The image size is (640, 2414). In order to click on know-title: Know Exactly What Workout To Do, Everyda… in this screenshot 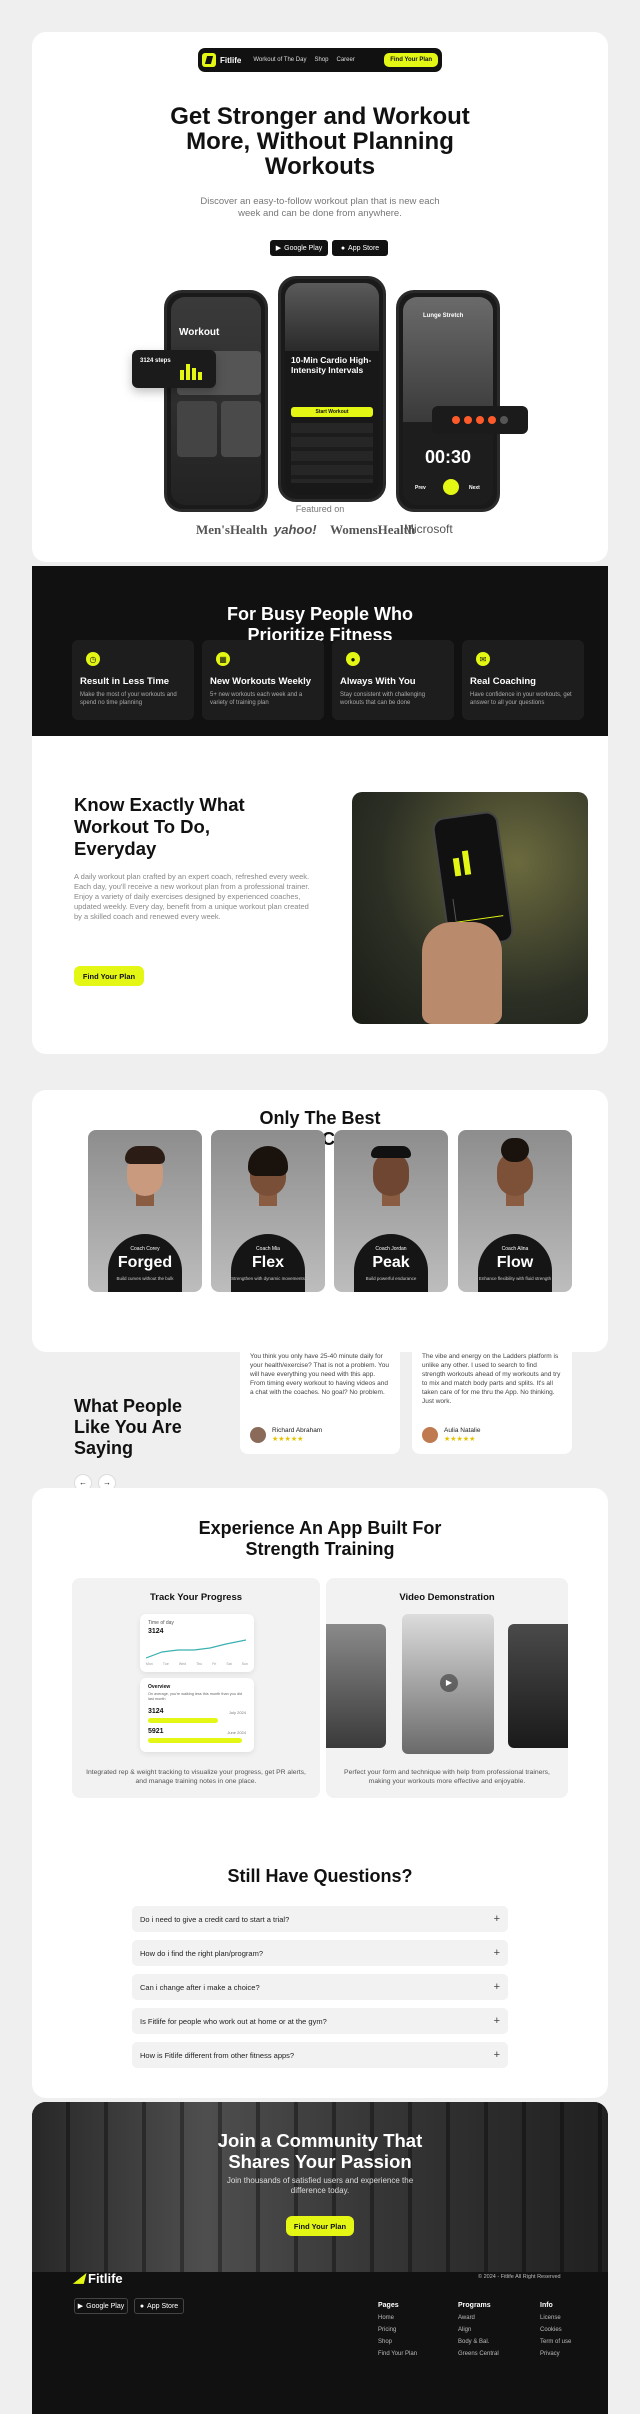, I will do `click(159, 826)`.